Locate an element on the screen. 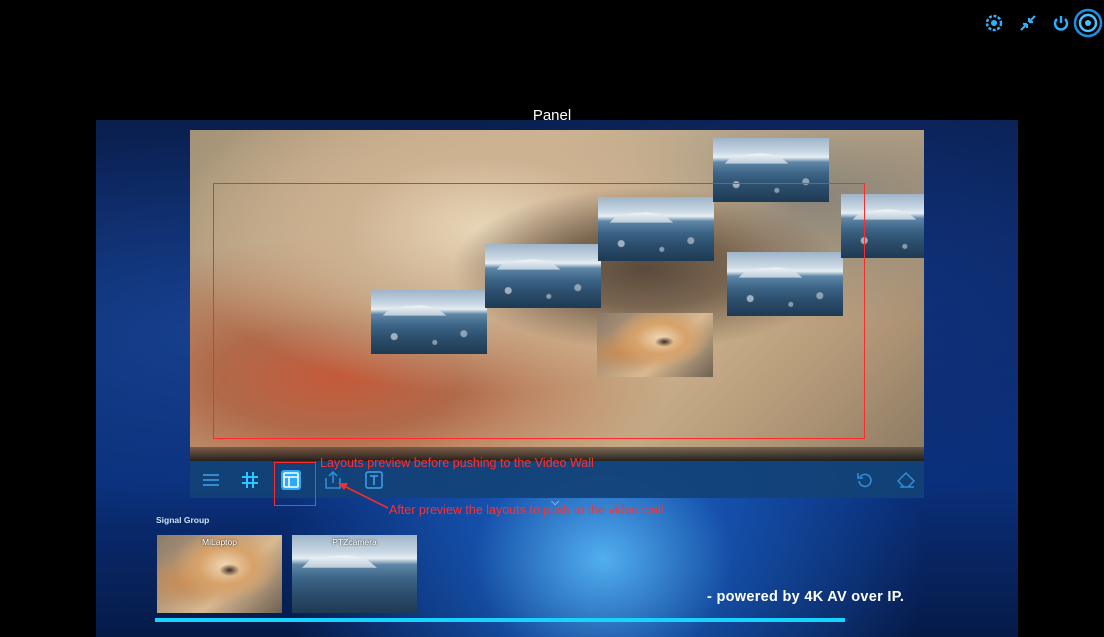  signal-group-label: Signal Group is located at coordinates (183, 520).